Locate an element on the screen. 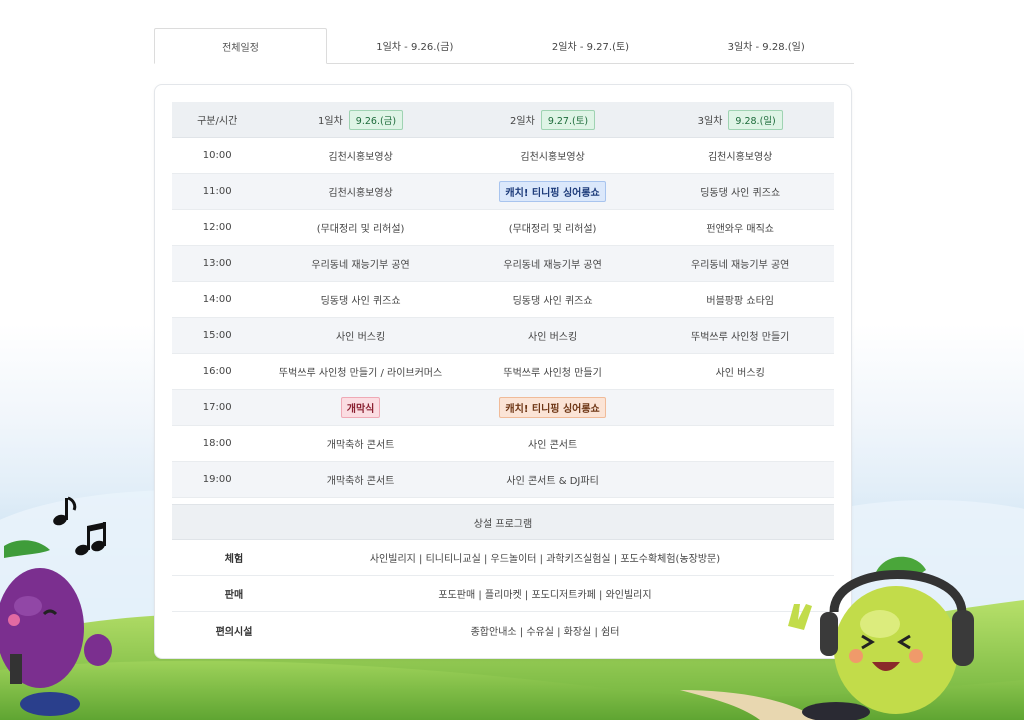 The width and height of the screenshot is (1024, 720). row-time: 12:00 is located at coordinates (217, 227).